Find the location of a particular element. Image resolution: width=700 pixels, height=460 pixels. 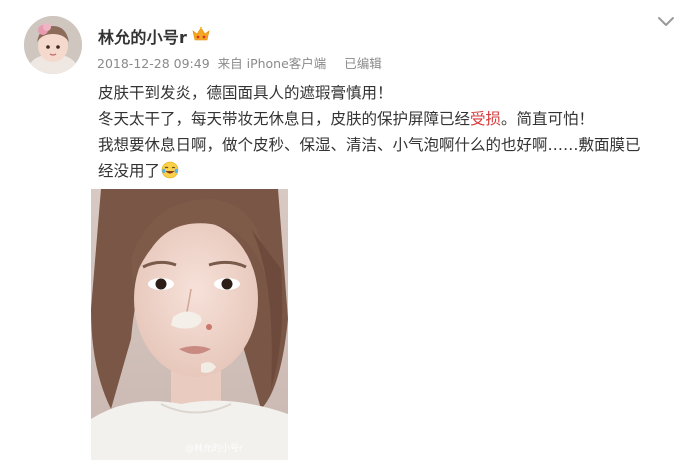

highlight-text: 受损 is located at coordinates (486, 119).